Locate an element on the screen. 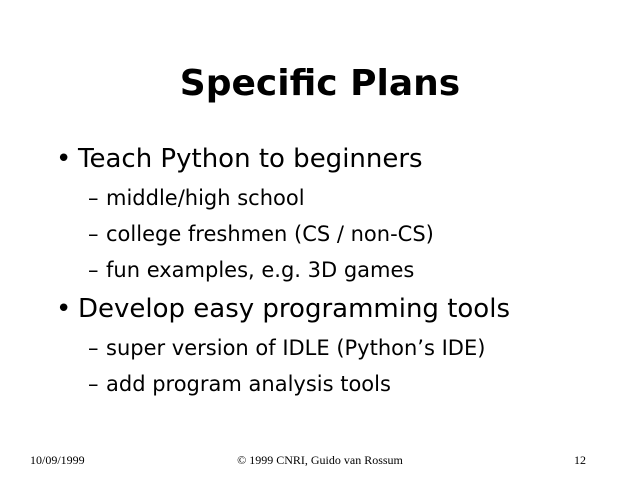 This screenshot has height=480, width=640. sub-bullet-item: – fun examples, e.g. 3D games is located at coordinates (251, 270).